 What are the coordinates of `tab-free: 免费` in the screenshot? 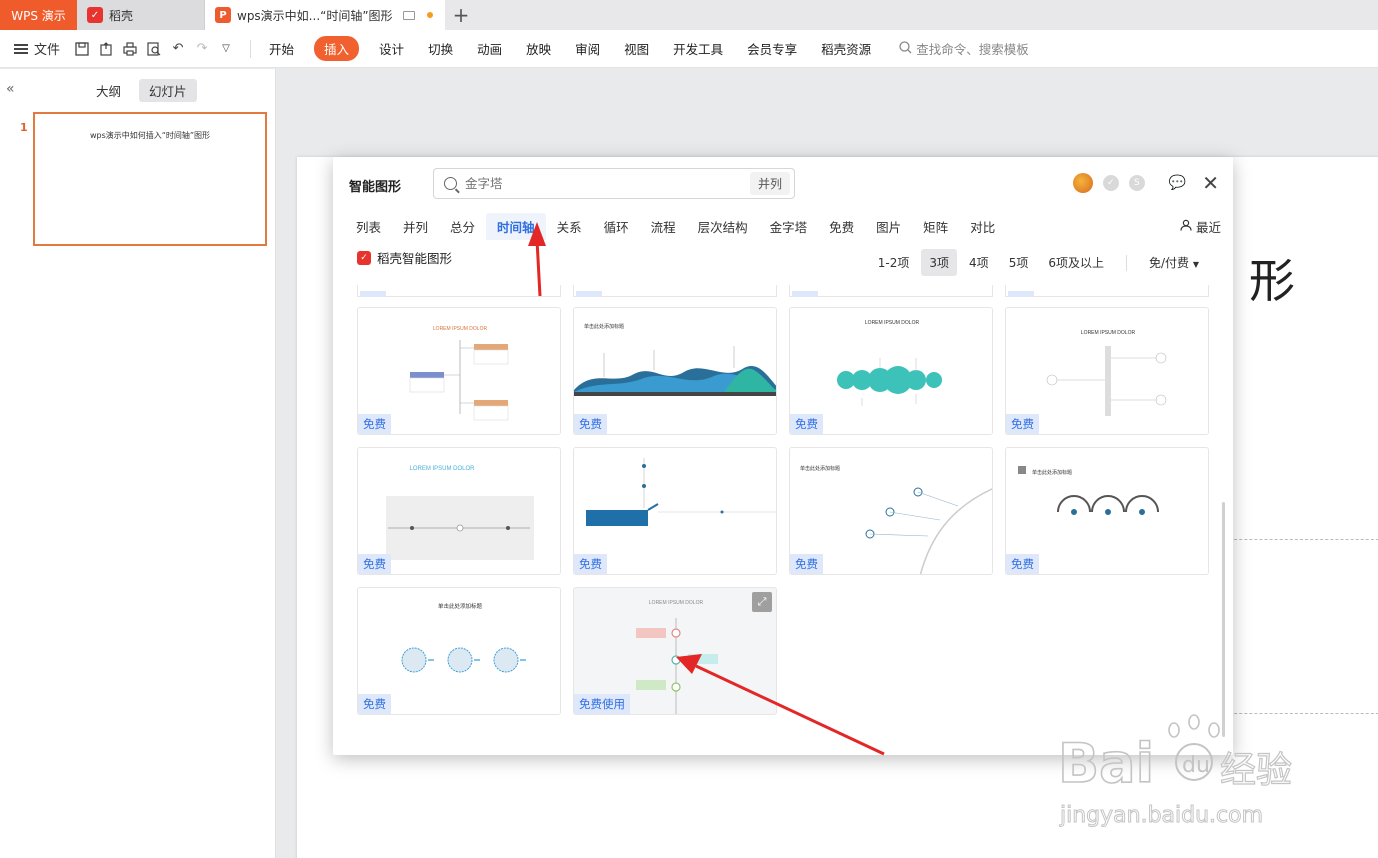 It's located at (841, 226).